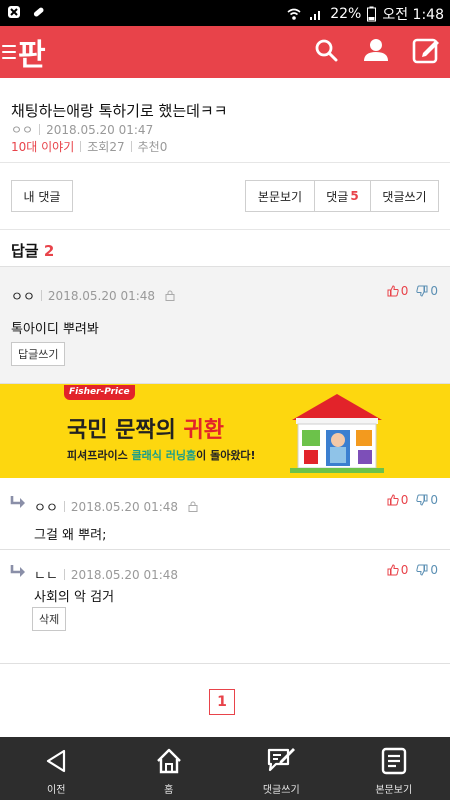  What do you see at coordinates (38, 354) in the screenshot?
I see `reply-button: 답글쓰기` at bounding box center [38, 354].